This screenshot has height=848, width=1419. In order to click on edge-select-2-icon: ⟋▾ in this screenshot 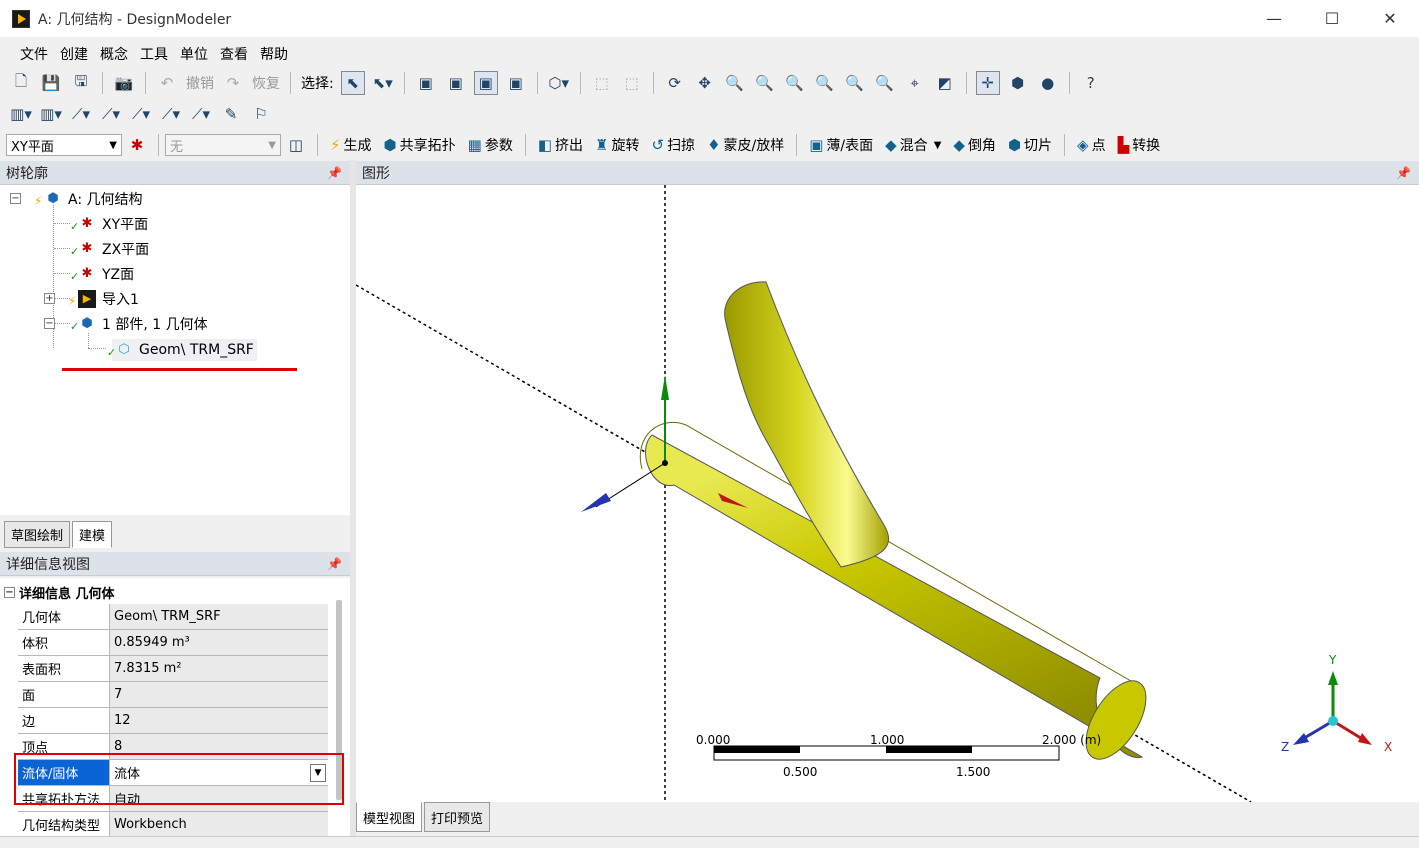, I will do `click(111, 114)`.